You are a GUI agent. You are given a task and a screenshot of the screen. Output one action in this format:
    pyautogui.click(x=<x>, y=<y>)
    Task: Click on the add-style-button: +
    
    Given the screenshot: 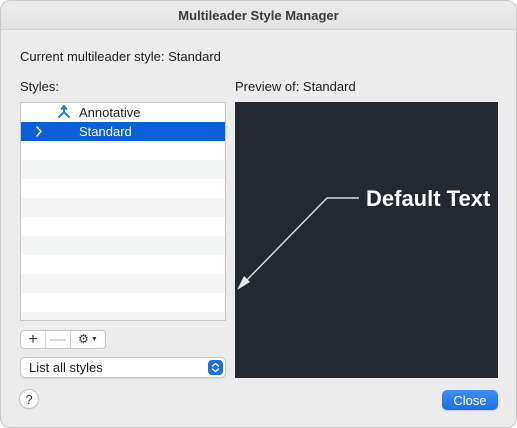 What is the action you would take?
    pyautogui.click(x=33, y=339)
    